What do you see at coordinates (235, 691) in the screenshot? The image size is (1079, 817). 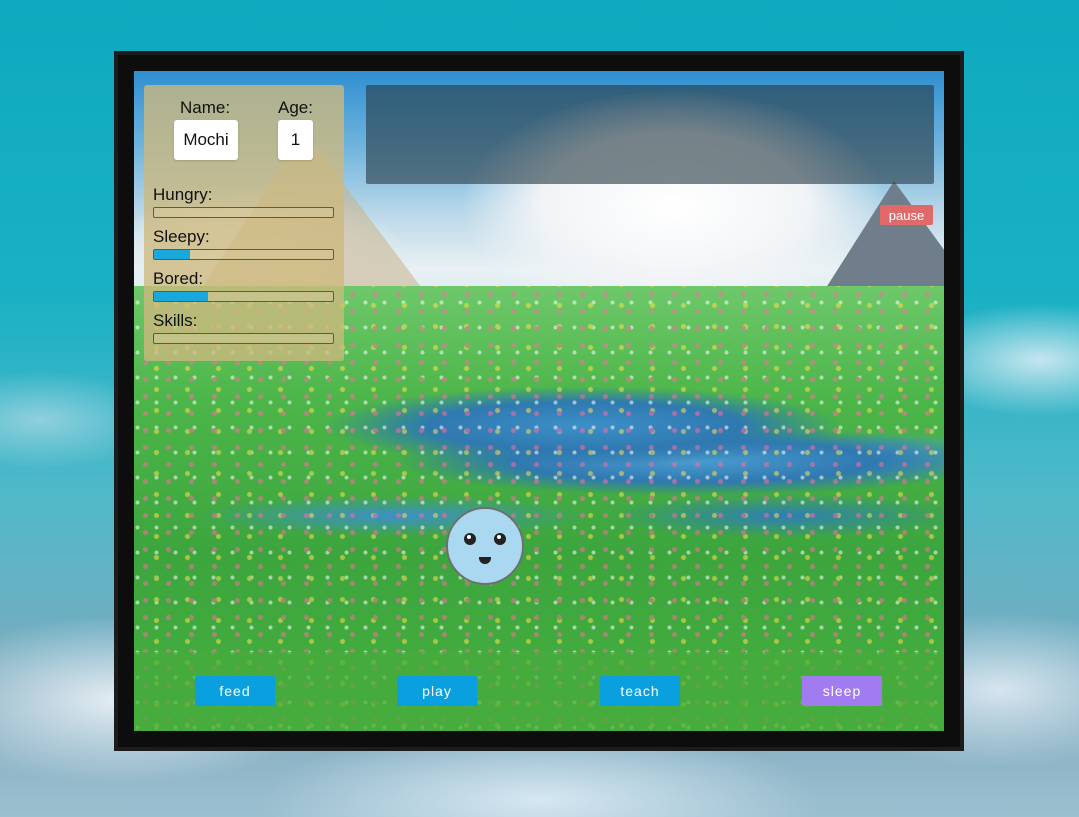 I see `feed-button: feed` at bounding box center [235, 691].